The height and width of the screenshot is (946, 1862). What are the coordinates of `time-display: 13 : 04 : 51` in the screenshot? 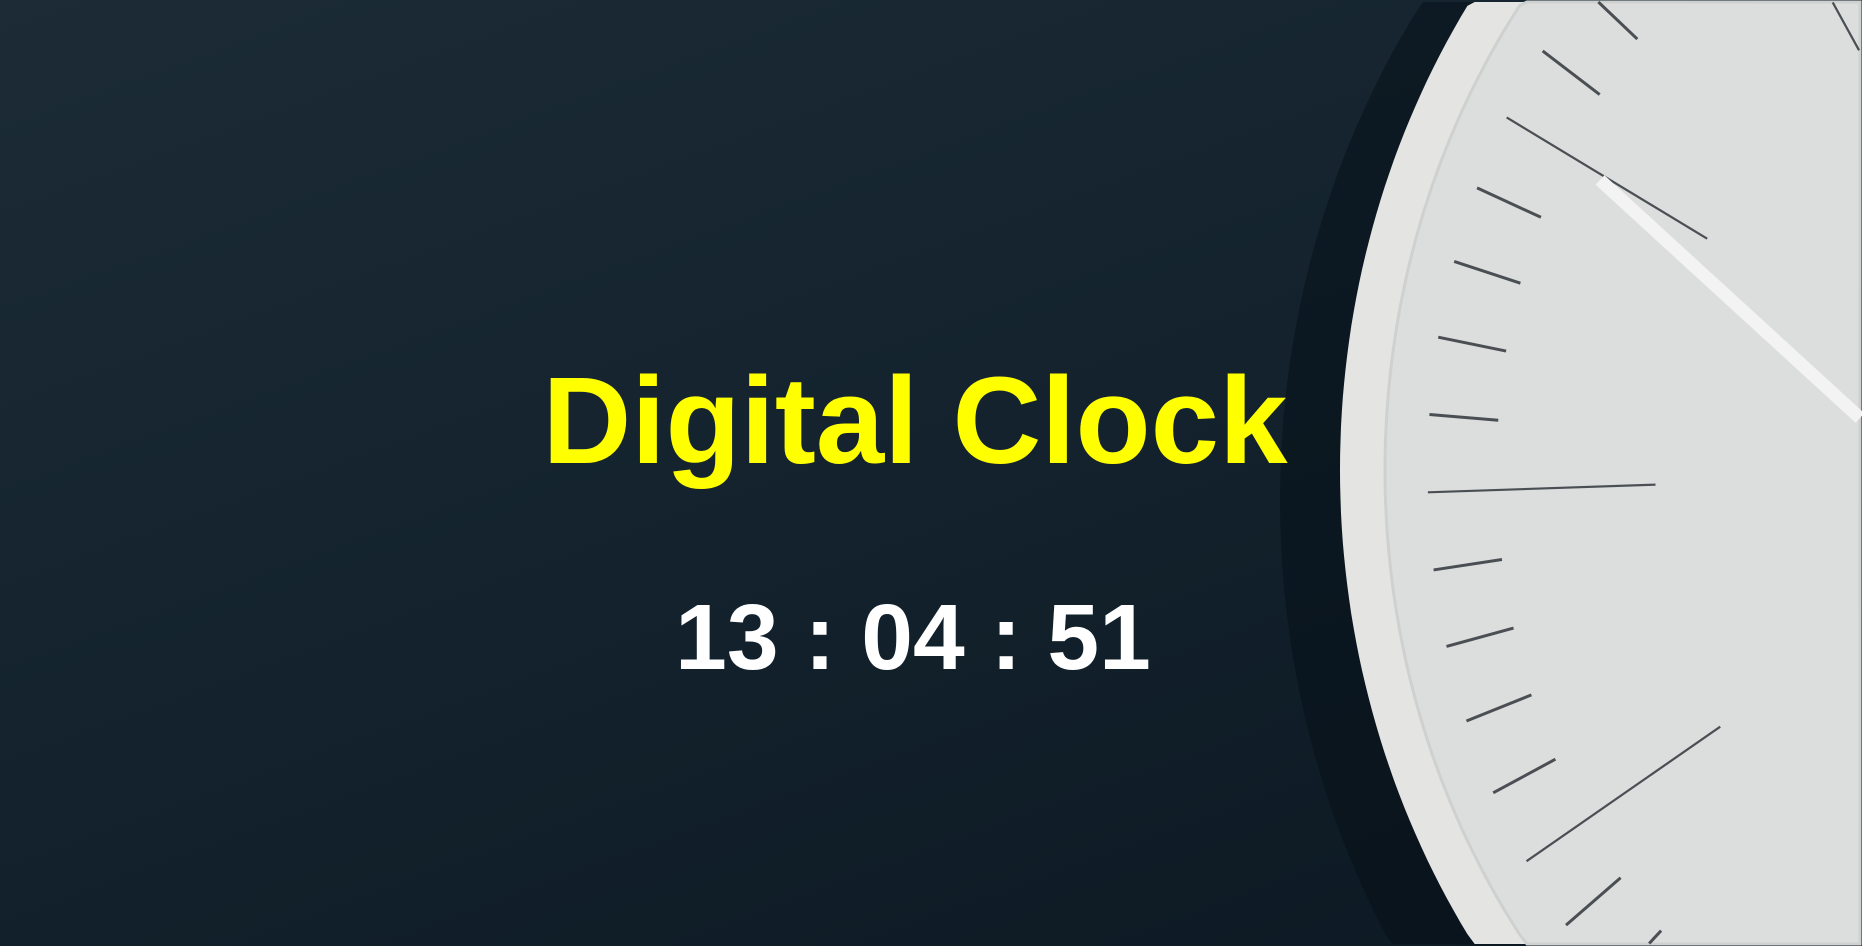 It's located at (913, 637).